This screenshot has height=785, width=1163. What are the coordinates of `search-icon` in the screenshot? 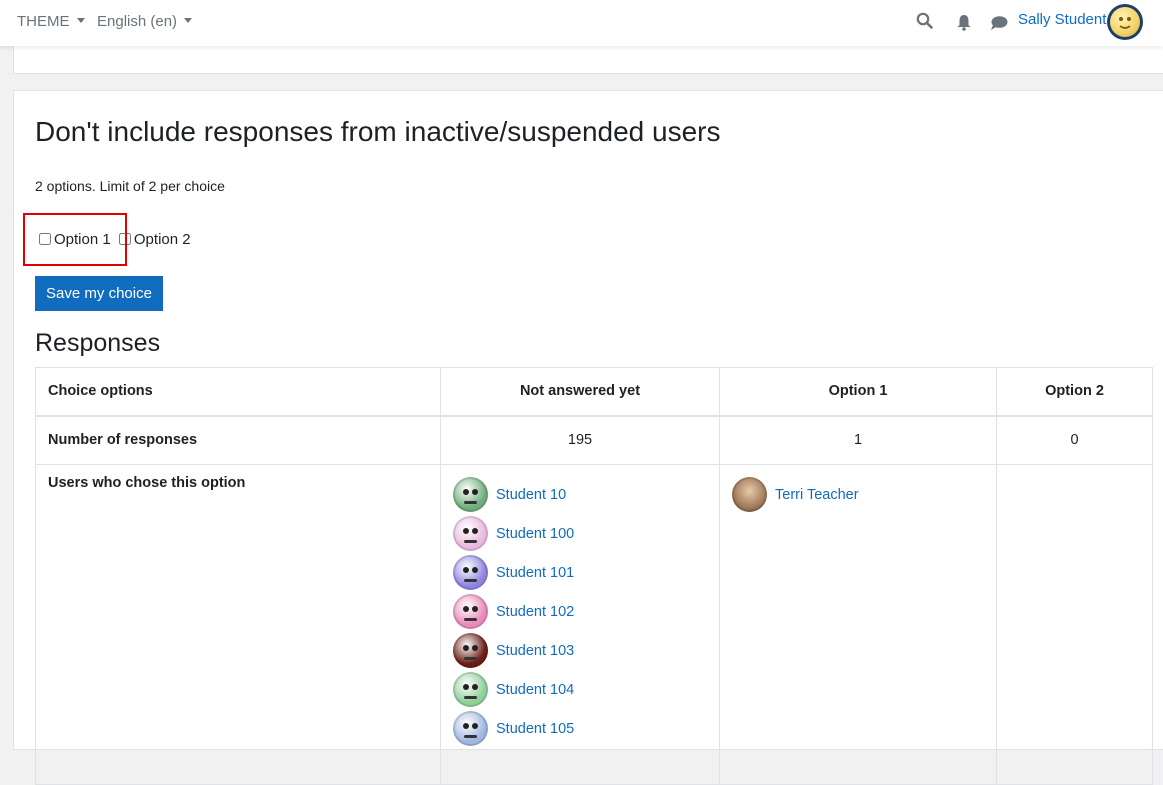 It's located at (924, 23).